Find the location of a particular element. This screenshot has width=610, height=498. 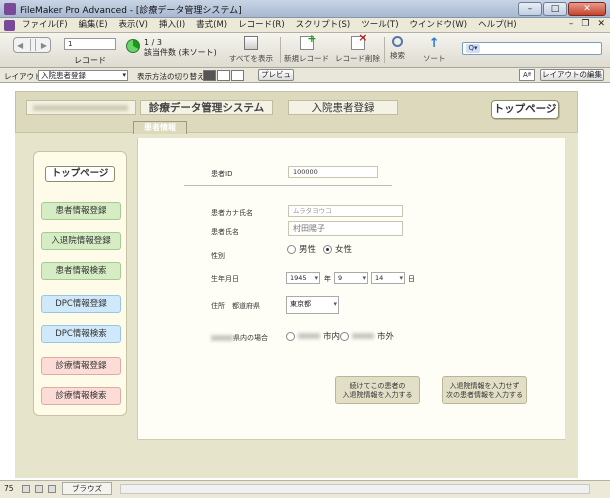

book-spine-icon is located at coordinates (33, 45).